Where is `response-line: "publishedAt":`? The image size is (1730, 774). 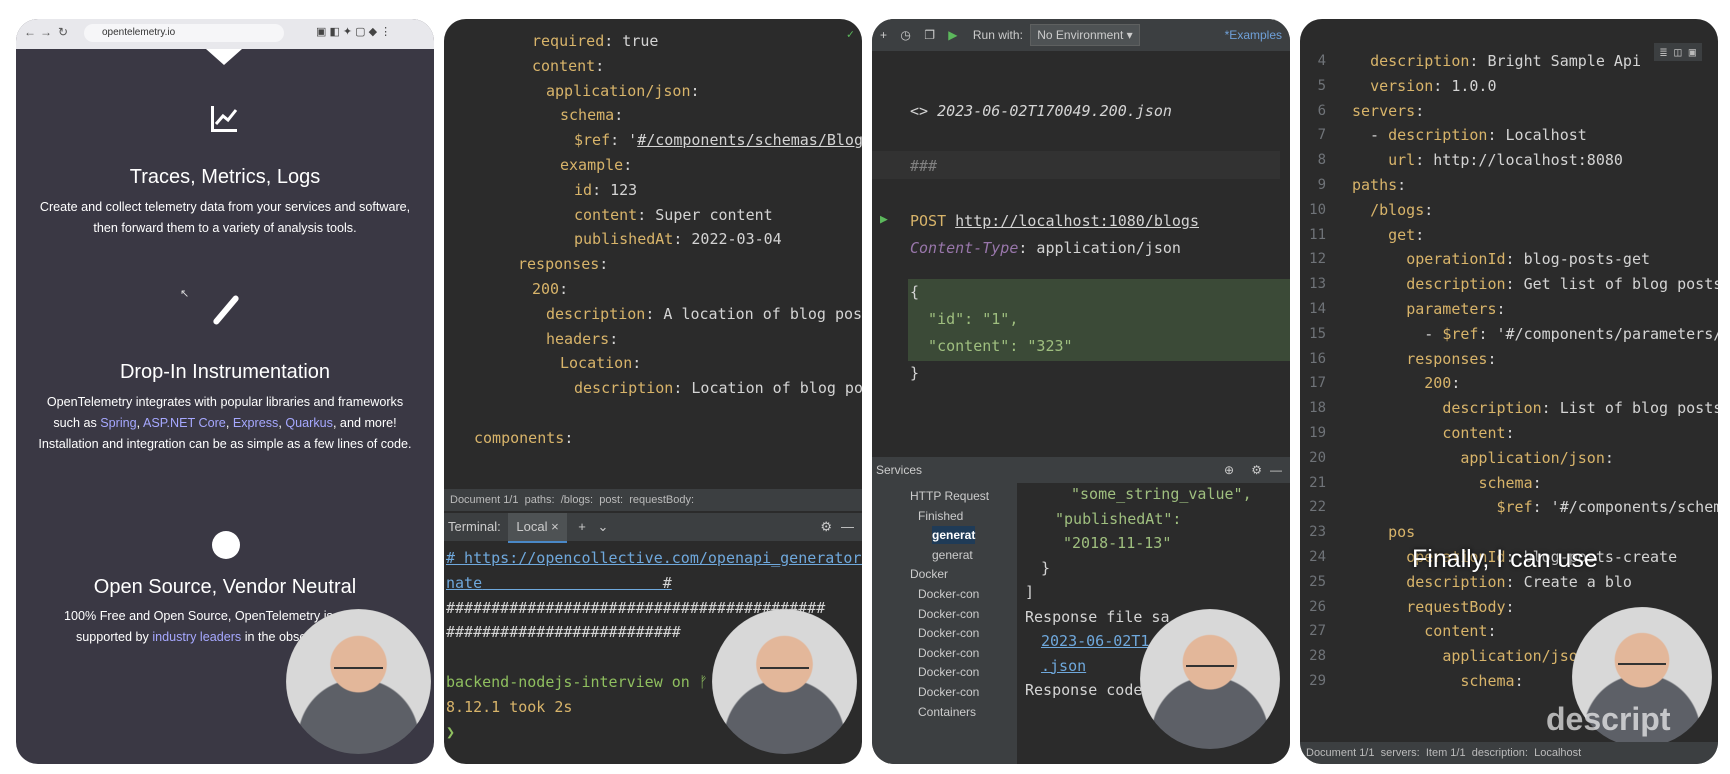 response-line: "publishedAt": is located at coordinates (1118, 518).